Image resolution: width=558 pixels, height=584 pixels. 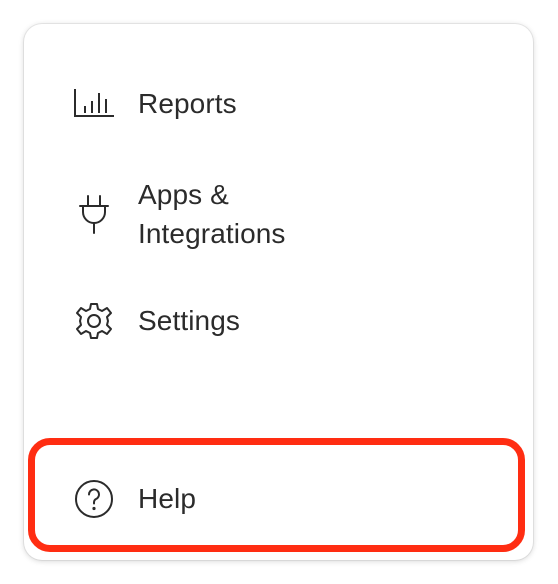 I want to click on menu-item-settings: Settings, so click(x=278, y=321).